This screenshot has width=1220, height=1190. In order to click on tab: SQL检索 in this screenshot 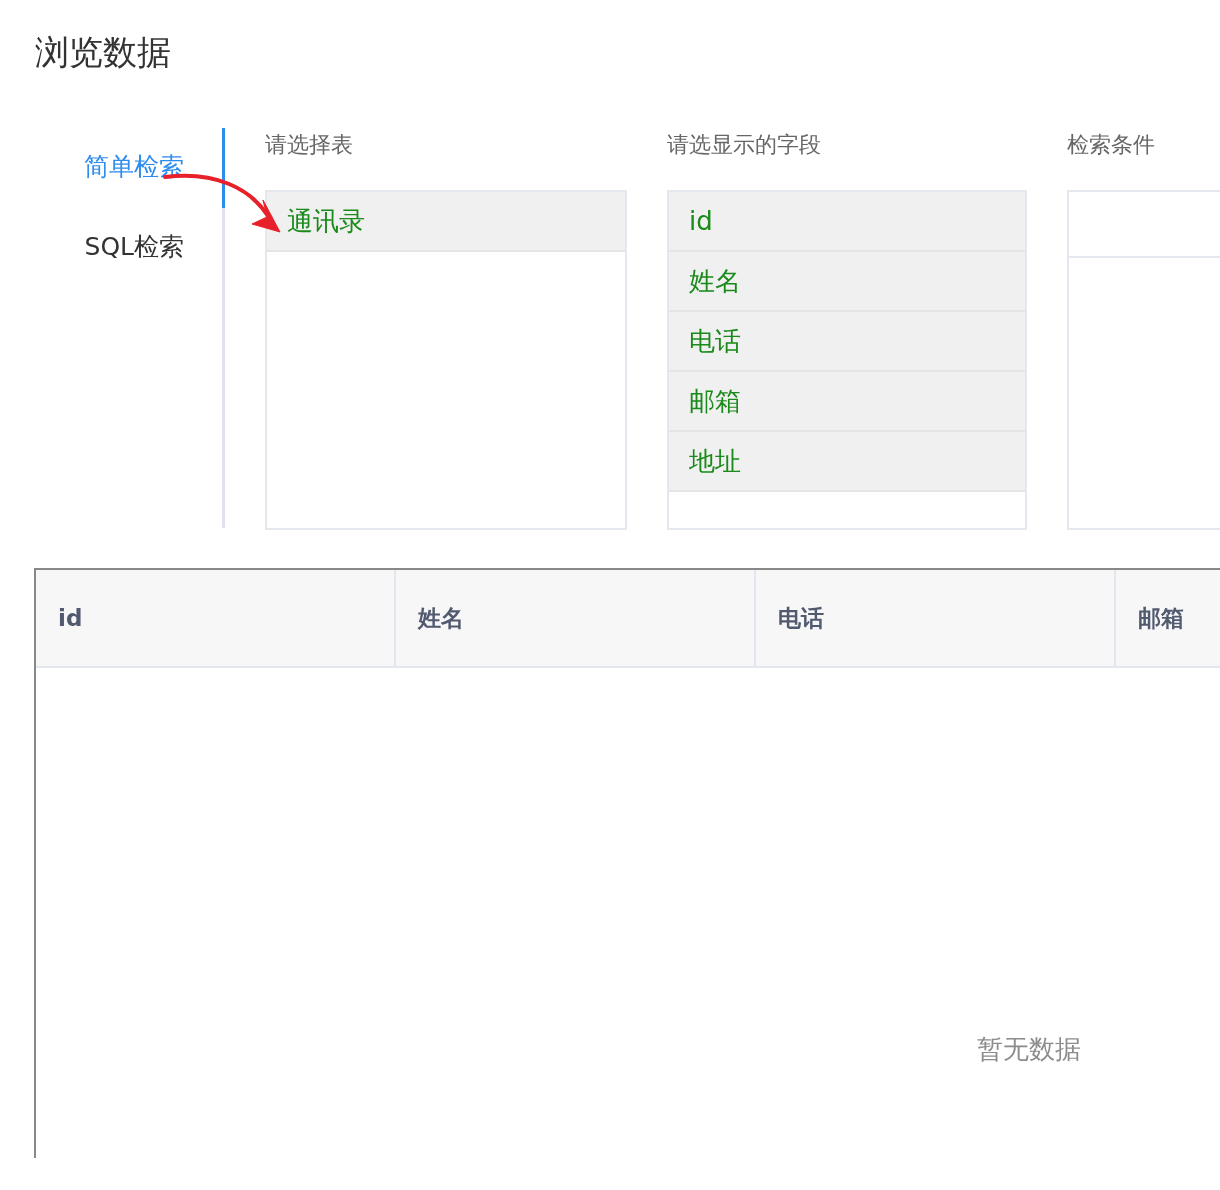, I will do `click(112, 248)`.